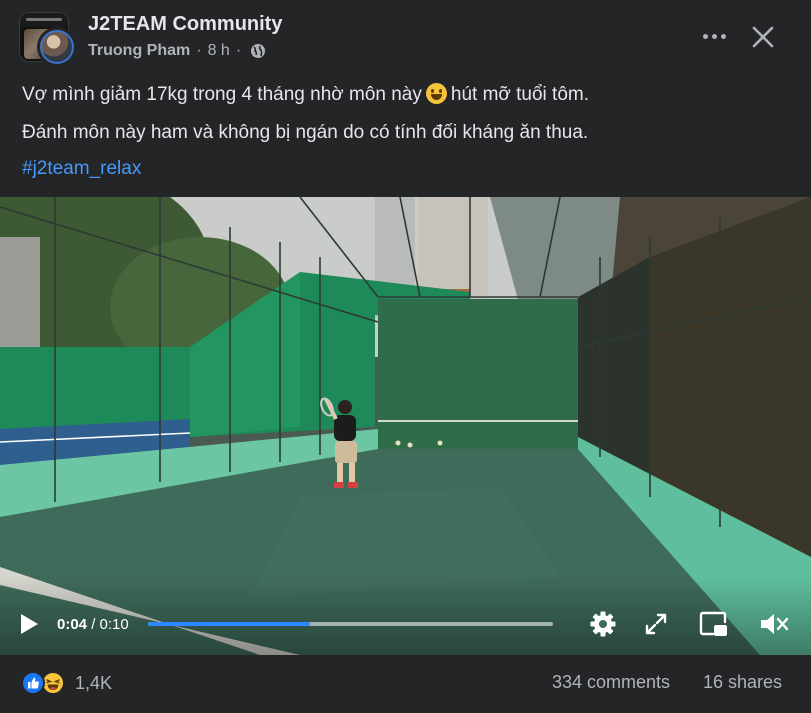  I want to click on progress-bar, so click(350, 624).